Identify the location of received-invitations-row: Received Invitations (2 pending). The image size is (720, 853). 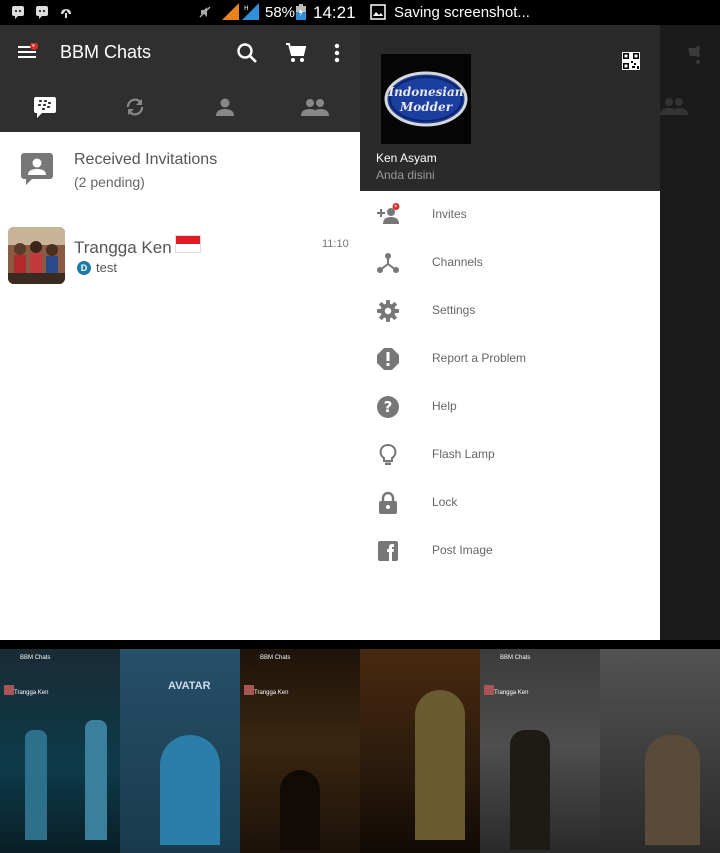
(180, 169).